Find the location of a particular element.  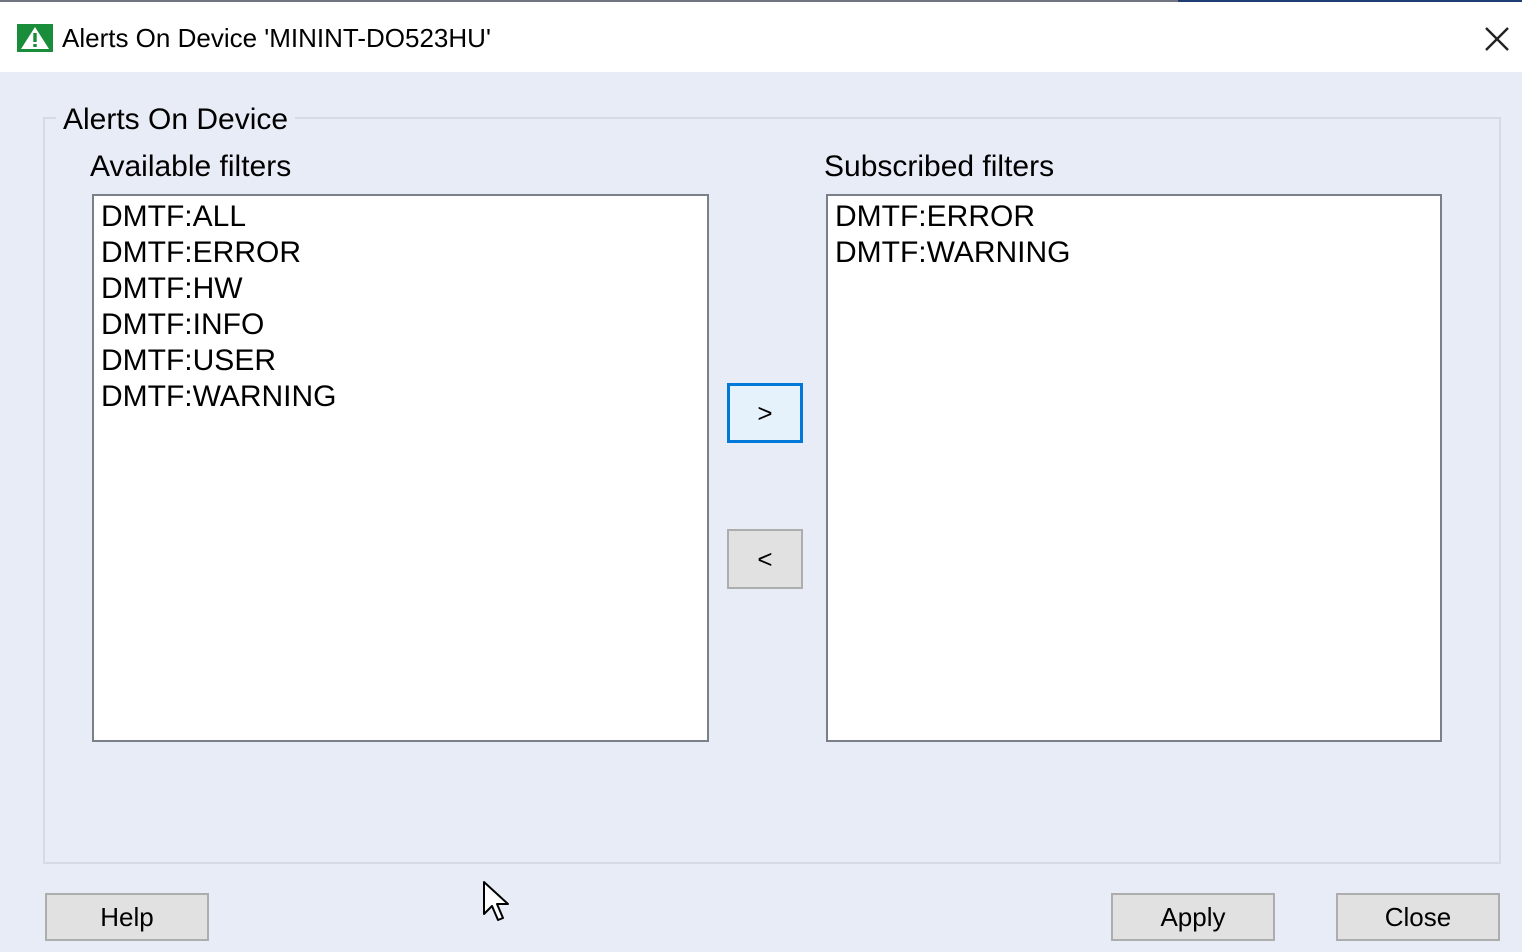

close-button: Close is located at coordinates (1418, 917).